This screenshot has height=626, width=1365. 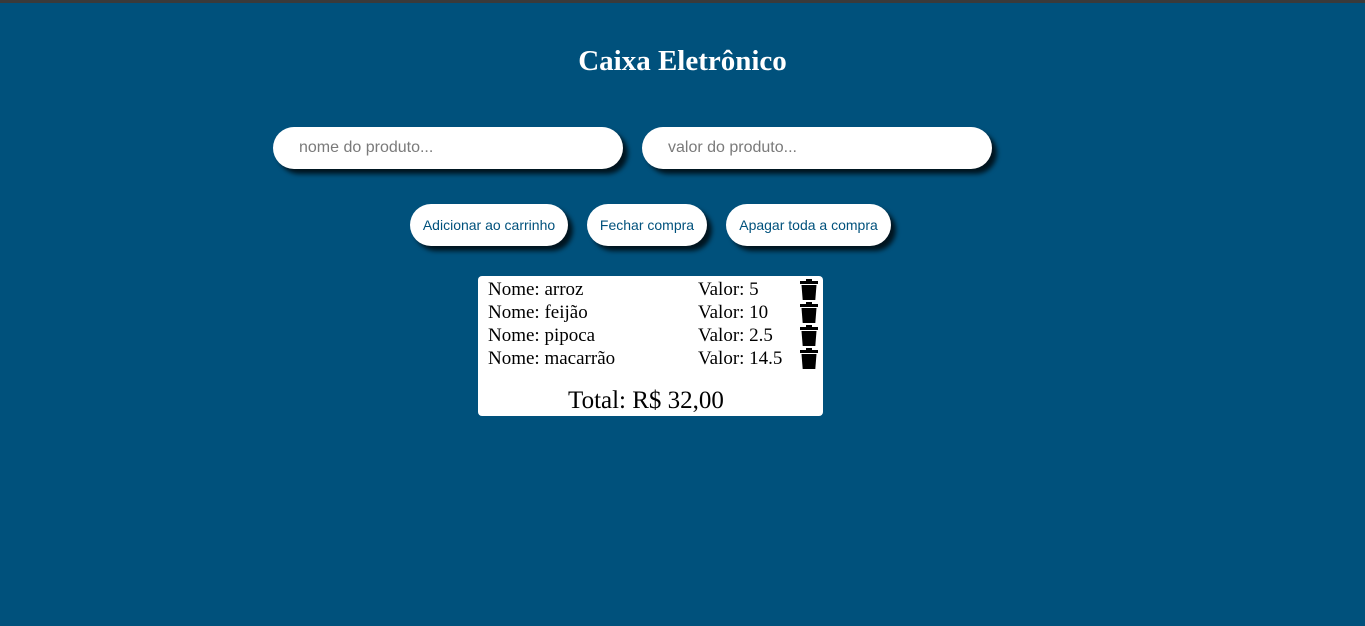 I want to click on cart-item-name: Nome: feijão, so click(x=538, y=312).